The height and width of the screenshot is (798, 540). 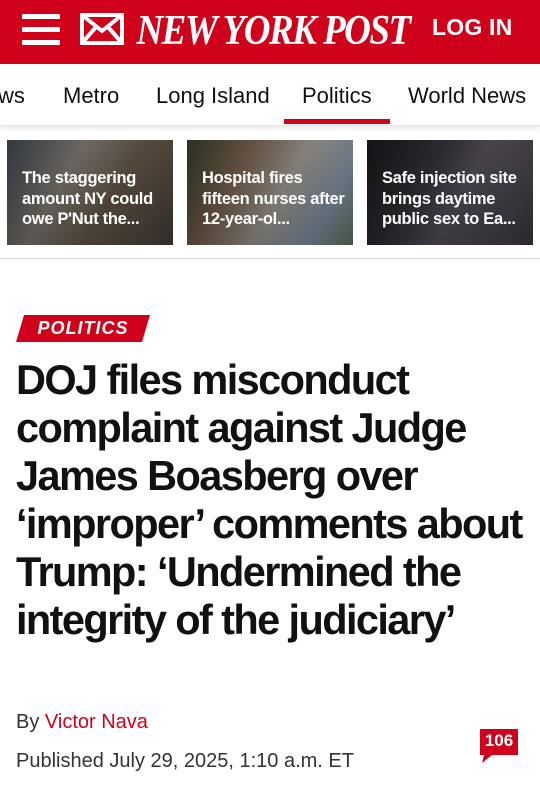 I want to click on hamburger-menu-icon, so click(x=42, y=31).